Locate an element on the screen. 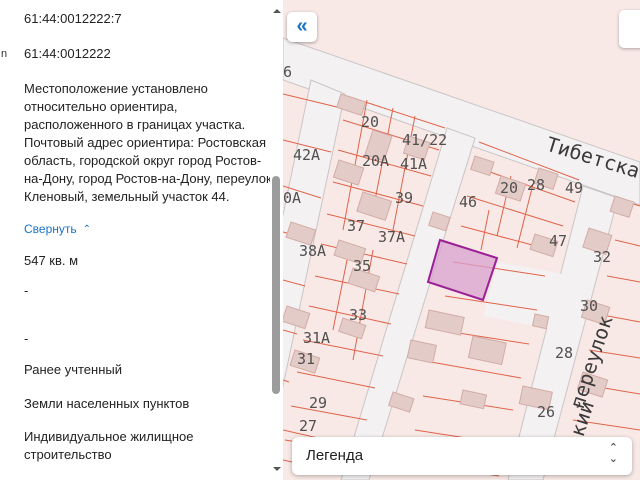 The image size is (640, 480). double-chevron-left-icon: « is located at coordinates (301, 26).